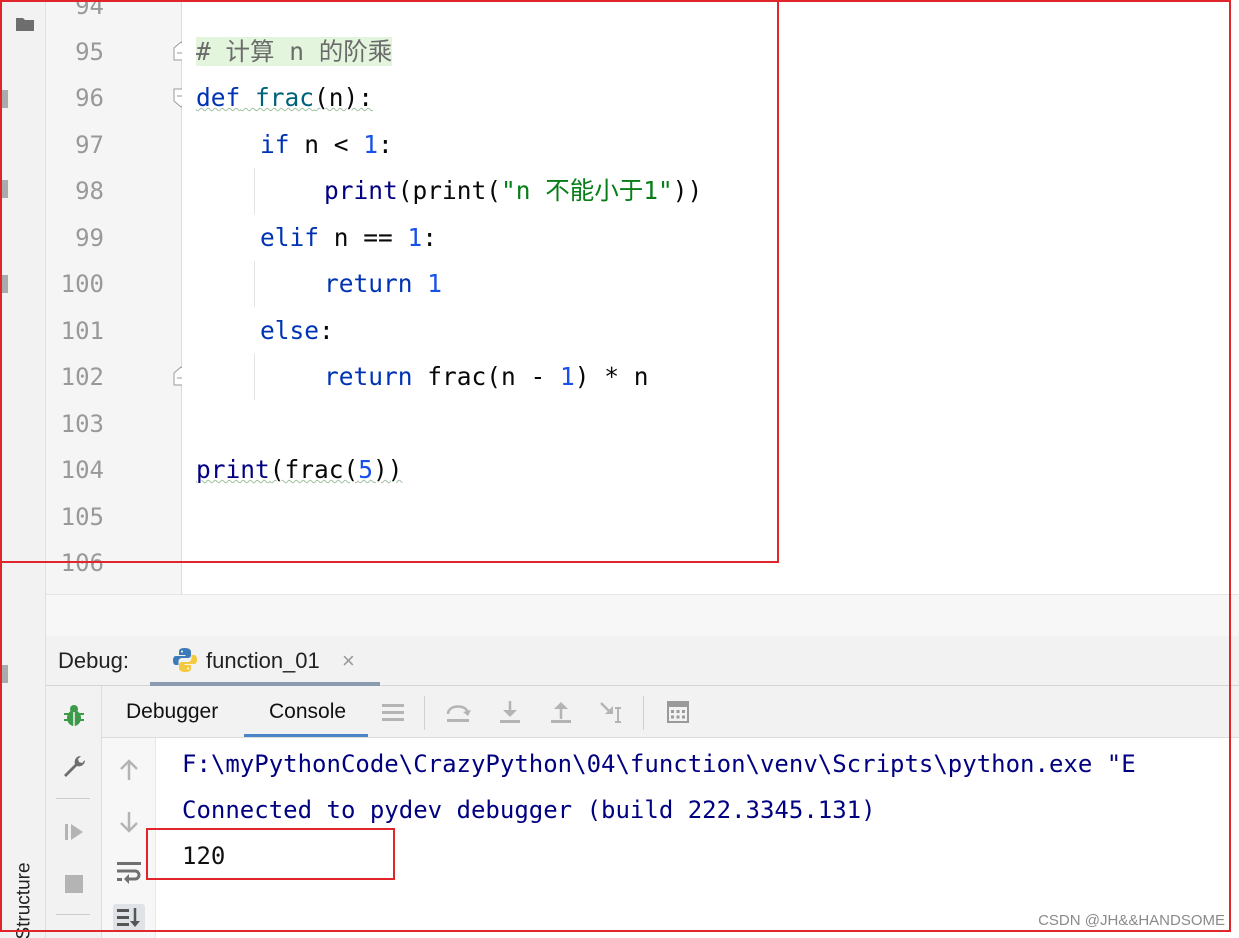  Describe the element at coordinates (74, 936) in the screenshot. I see `red-dot-icon` at that location.